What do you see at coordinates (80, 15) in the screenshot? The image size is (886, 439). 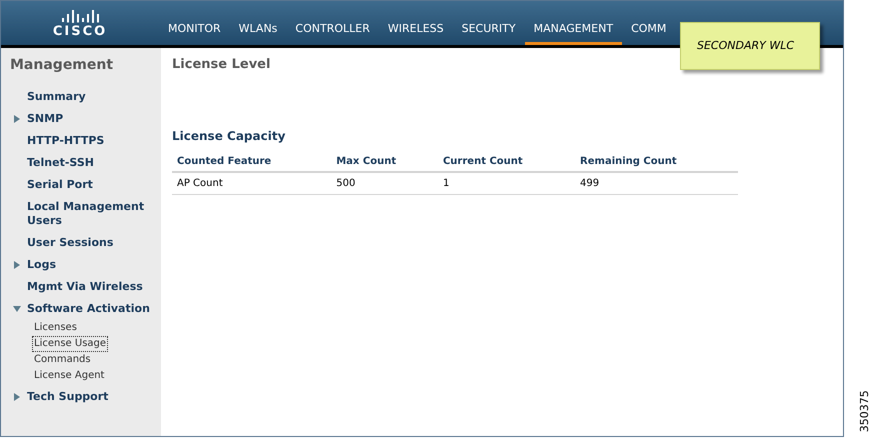 I see `logo-bars-icon` at bounding box center [80, 15].